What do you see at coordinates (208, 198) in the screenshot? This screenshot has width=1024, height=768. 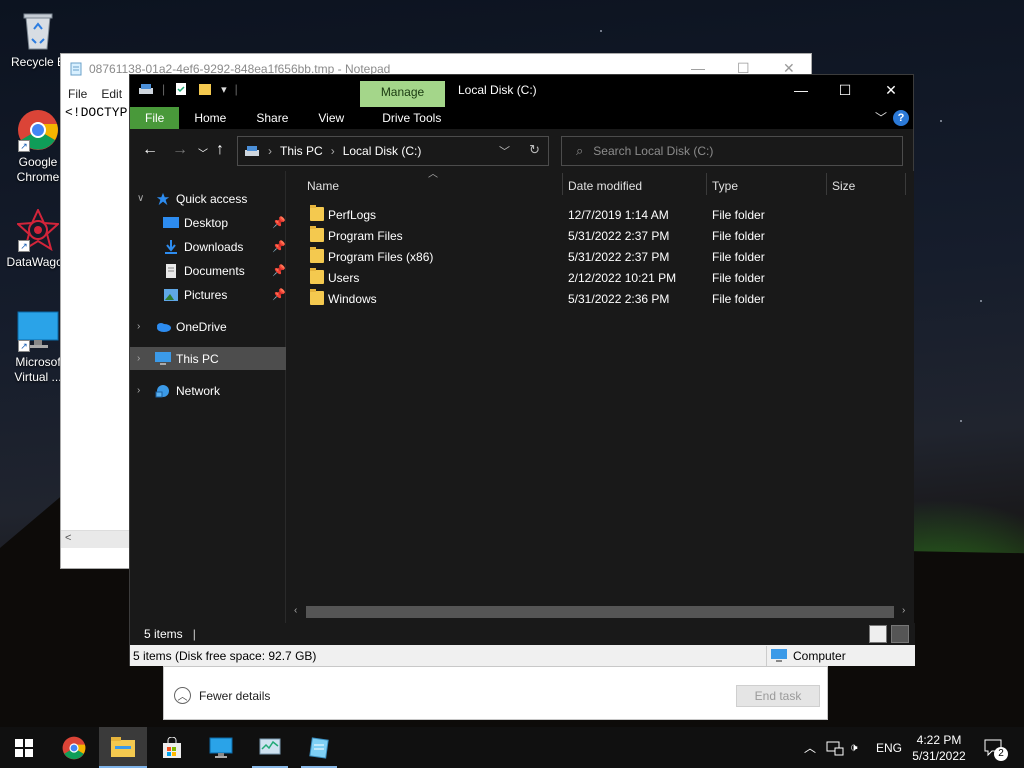 I see `sidebar-item-quick-access: ∨ Quick access` at bounding box center [208, 198].